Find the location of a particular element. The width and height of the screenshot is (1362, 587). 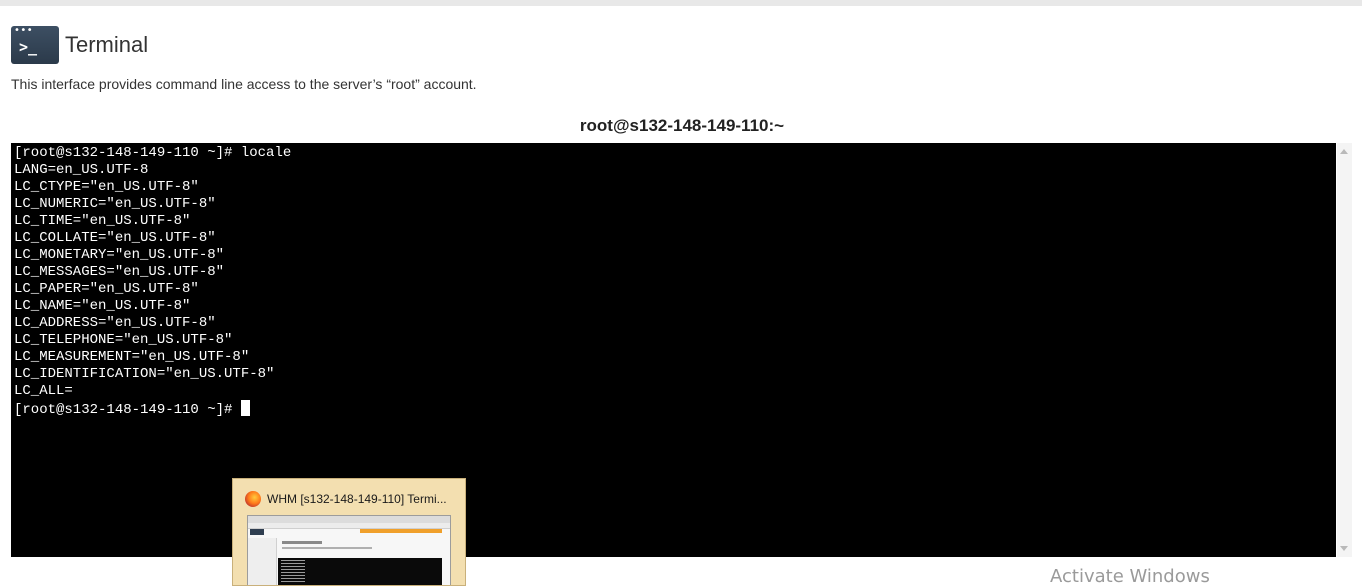

terminal-line: LC_PAPER="en_US.UTF-8" is located at coordinates (106, 289).